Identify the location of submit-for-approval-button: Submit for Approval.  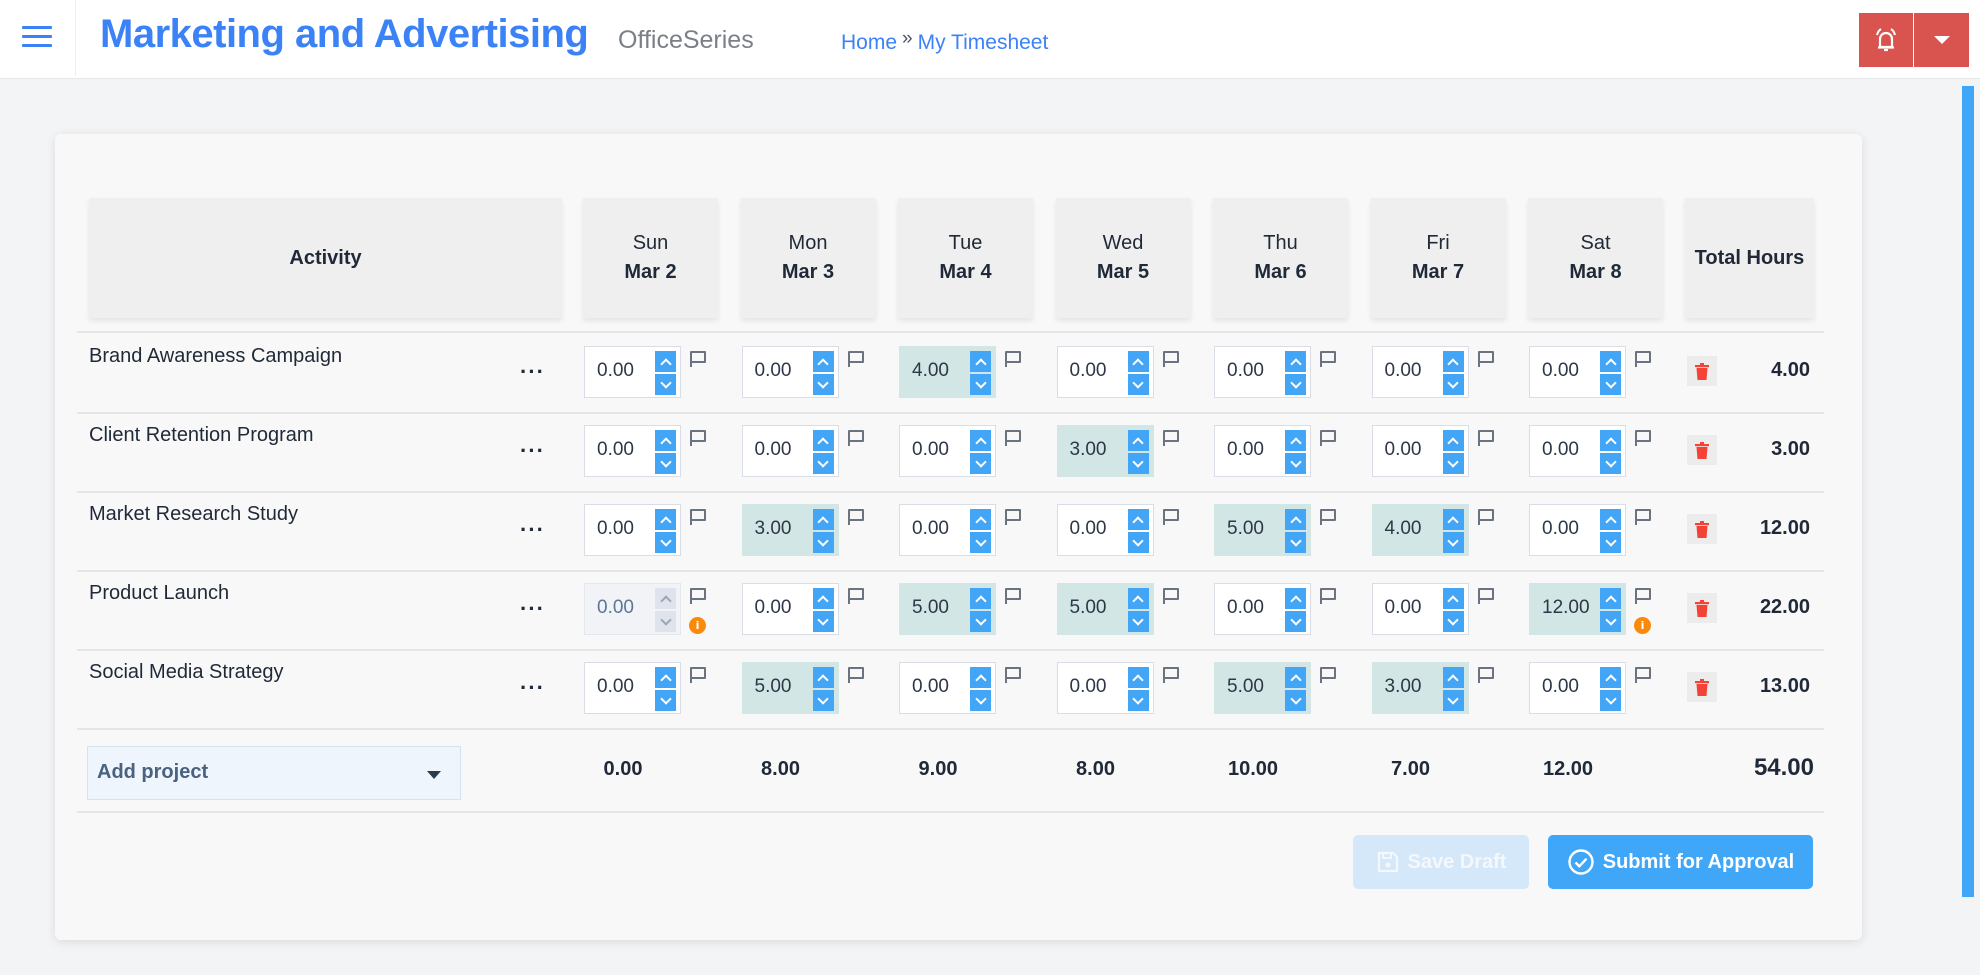
(1680, 862).